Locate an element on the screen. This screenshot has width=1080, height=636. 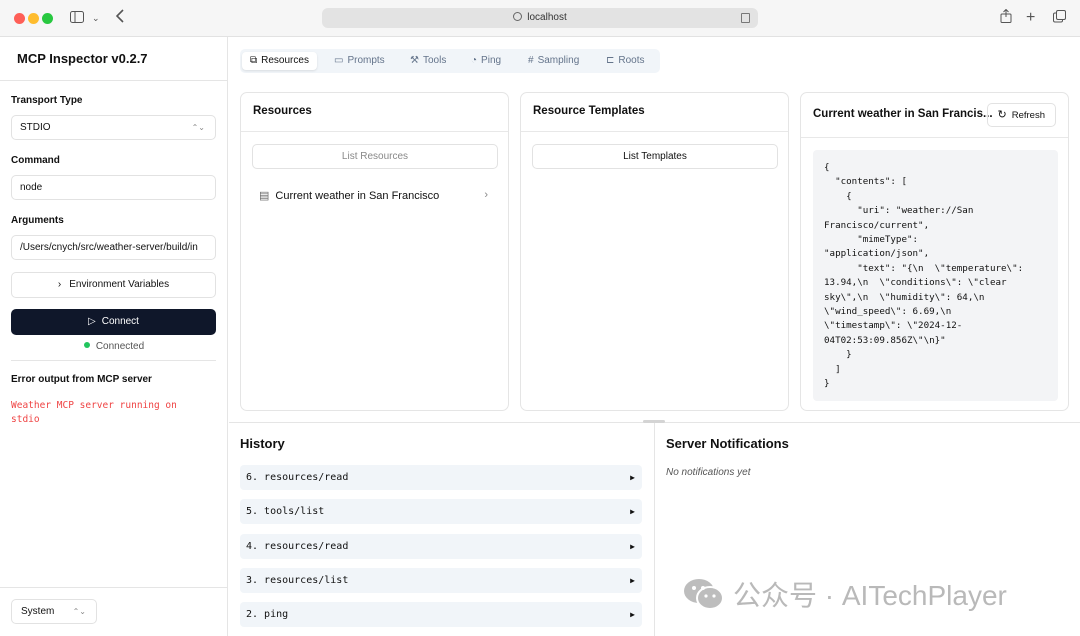
wechat-logo-icon is located at coordinates (704, 594).